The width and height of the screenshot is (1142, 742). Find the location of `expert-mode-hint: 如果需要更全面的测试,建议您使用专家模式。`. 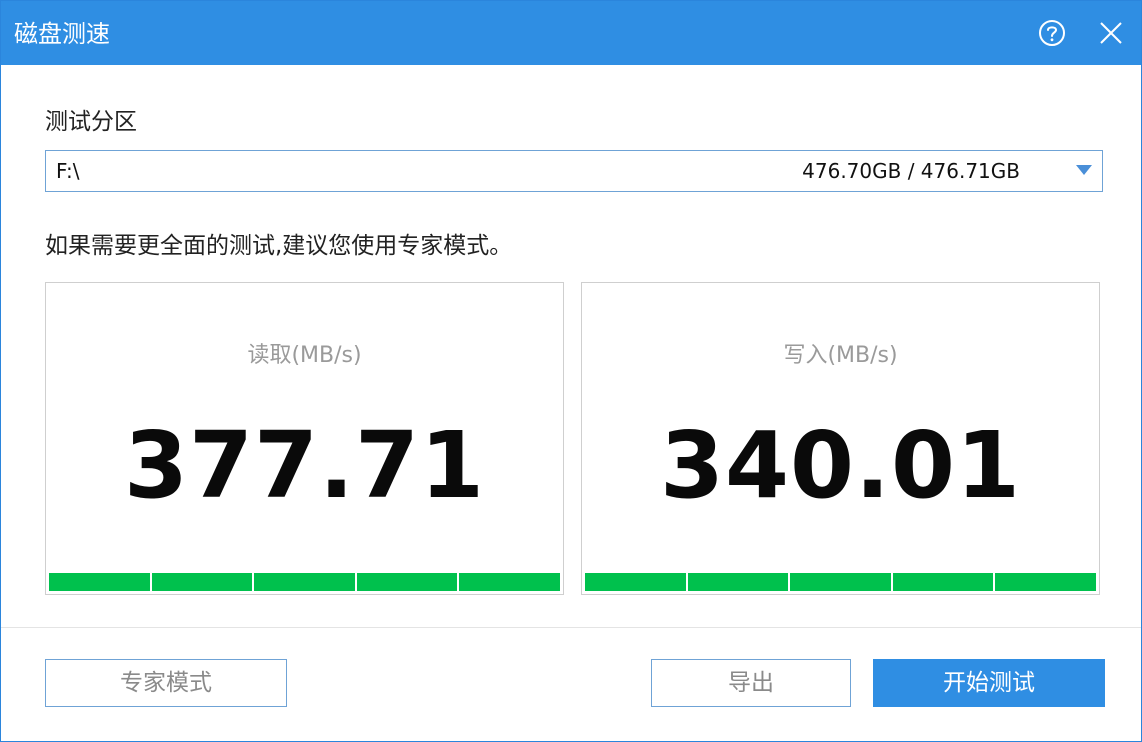

expert-mode-hint: 如果需要更全面的测试,建议您使用专家模式。 is located at coordinates (279, 246).